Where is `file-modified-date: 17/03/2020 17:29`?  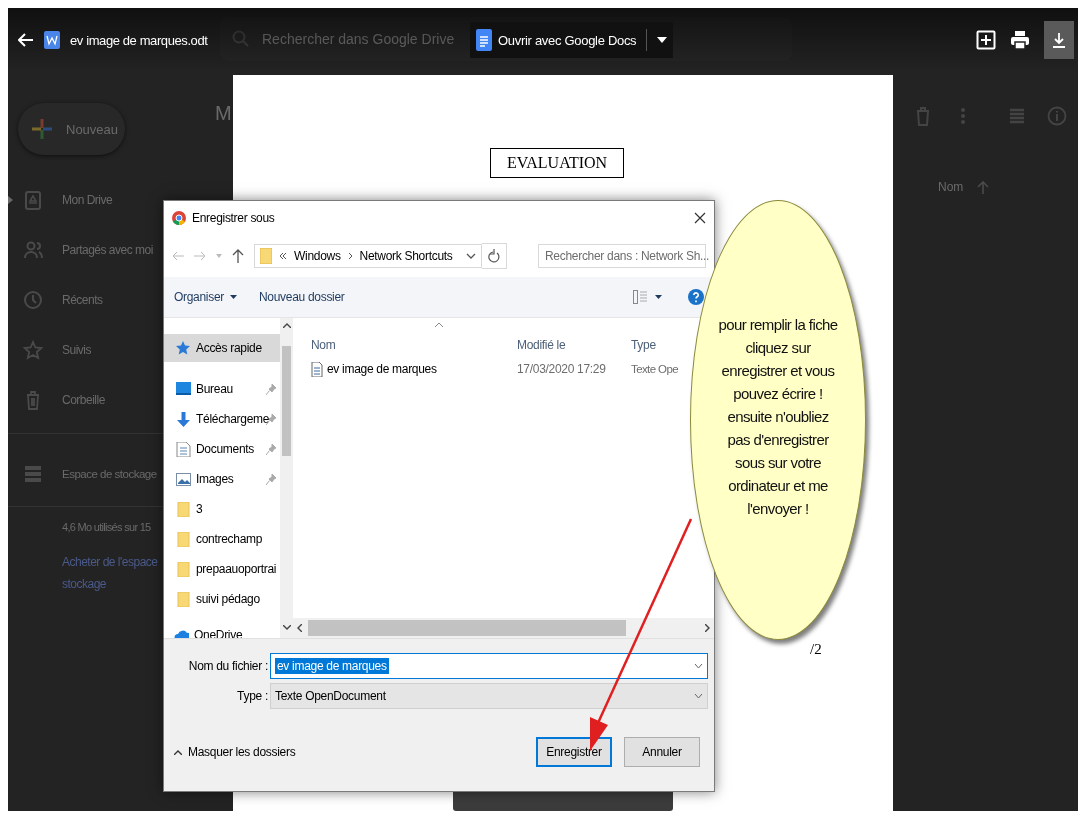 file-modified-date: 17/03/2020 17:29 is located at coordinates (562, 369).